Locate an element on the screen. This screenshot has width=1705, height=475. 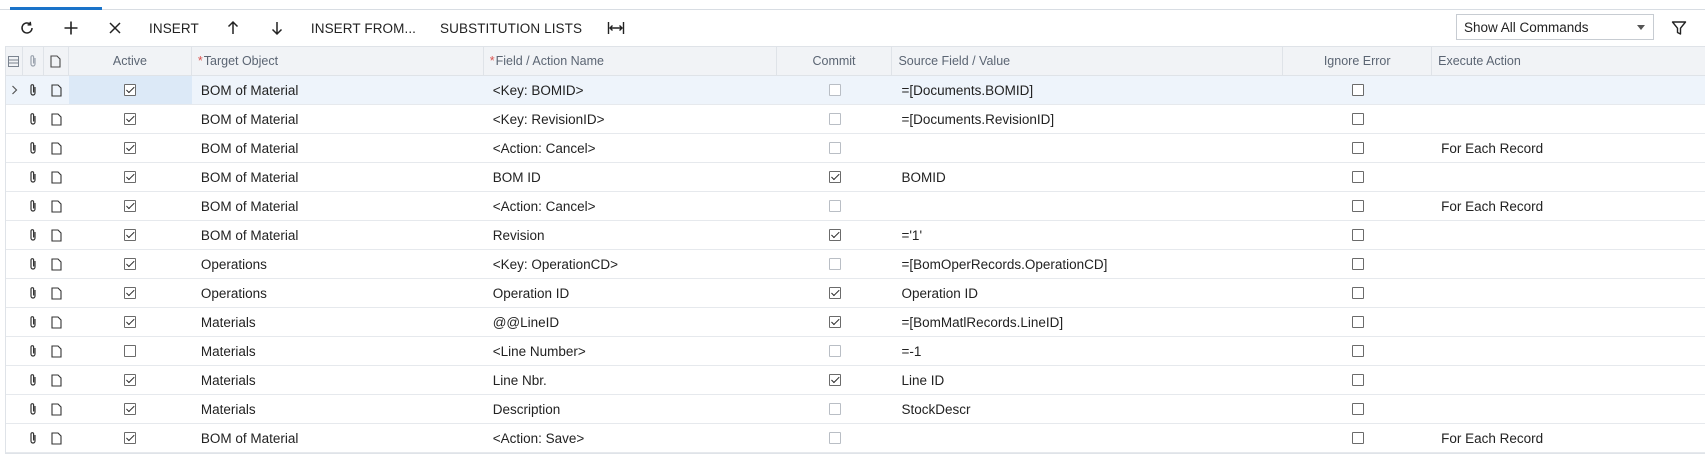
substitution-lists-button: SUBSTITUTION LISTS is located at coordinates (511, 28).